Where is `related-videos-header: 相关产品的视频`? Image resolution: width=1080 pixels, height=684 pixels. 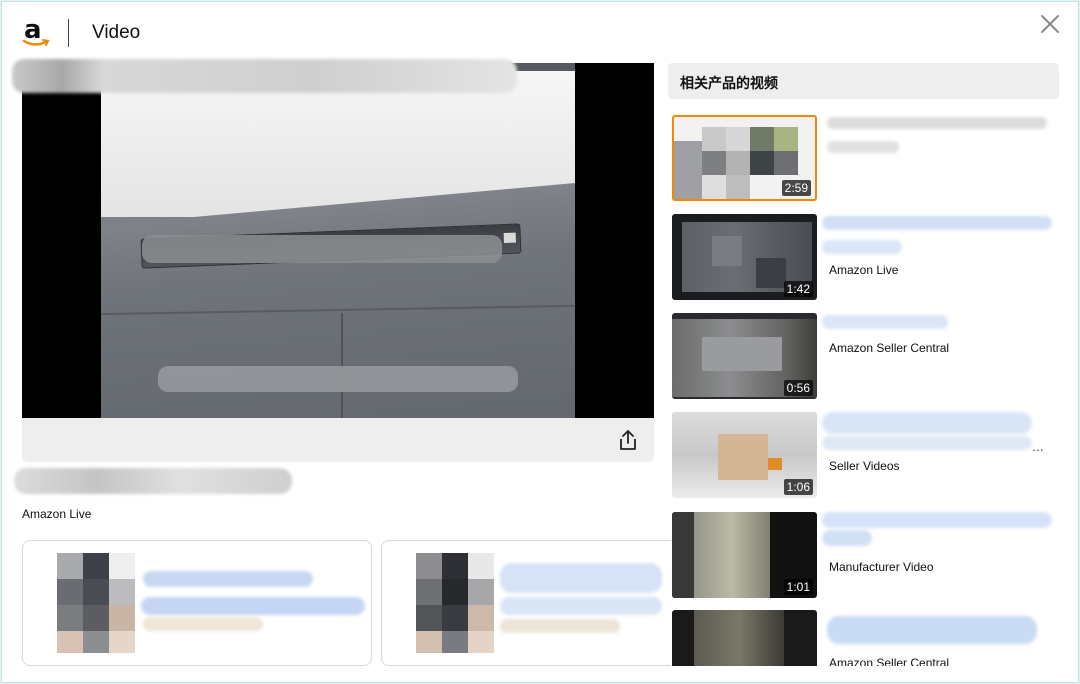
related-videos-header: 相关产品的视频 is located at coordinates (863, 81).